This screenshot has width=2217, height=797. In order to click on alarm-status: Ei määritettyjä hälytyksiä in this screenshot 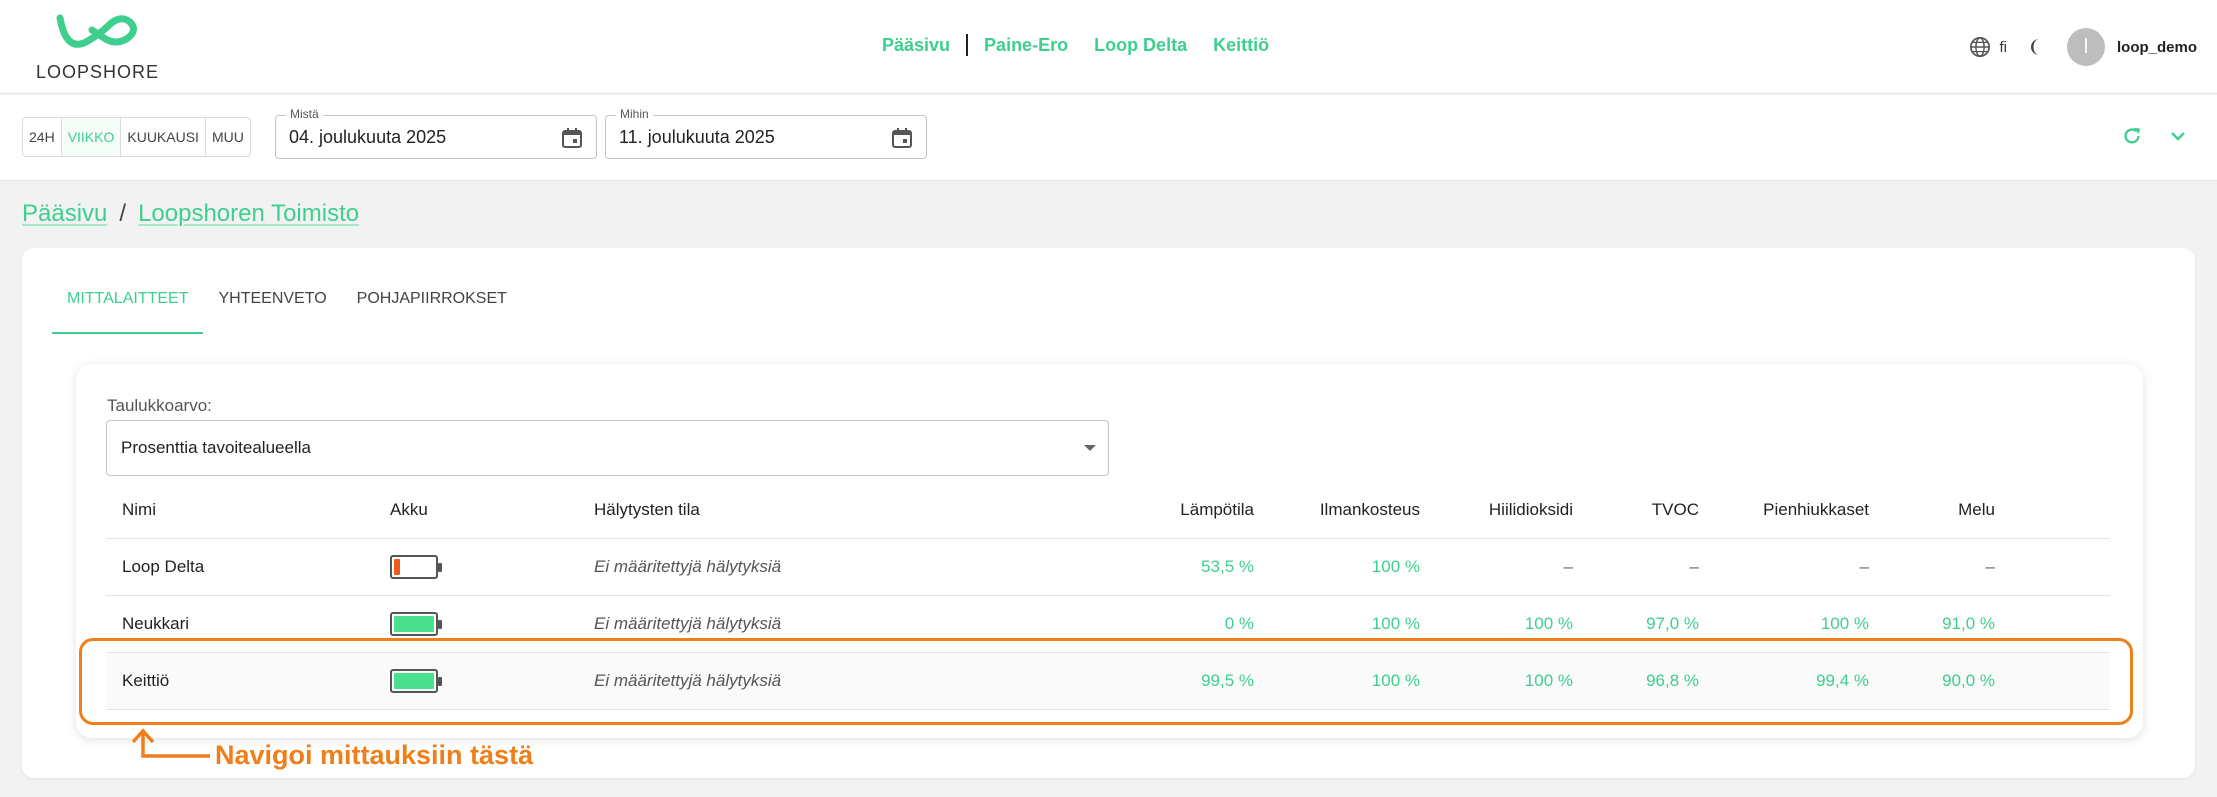, I will do `click(834, 567)`.